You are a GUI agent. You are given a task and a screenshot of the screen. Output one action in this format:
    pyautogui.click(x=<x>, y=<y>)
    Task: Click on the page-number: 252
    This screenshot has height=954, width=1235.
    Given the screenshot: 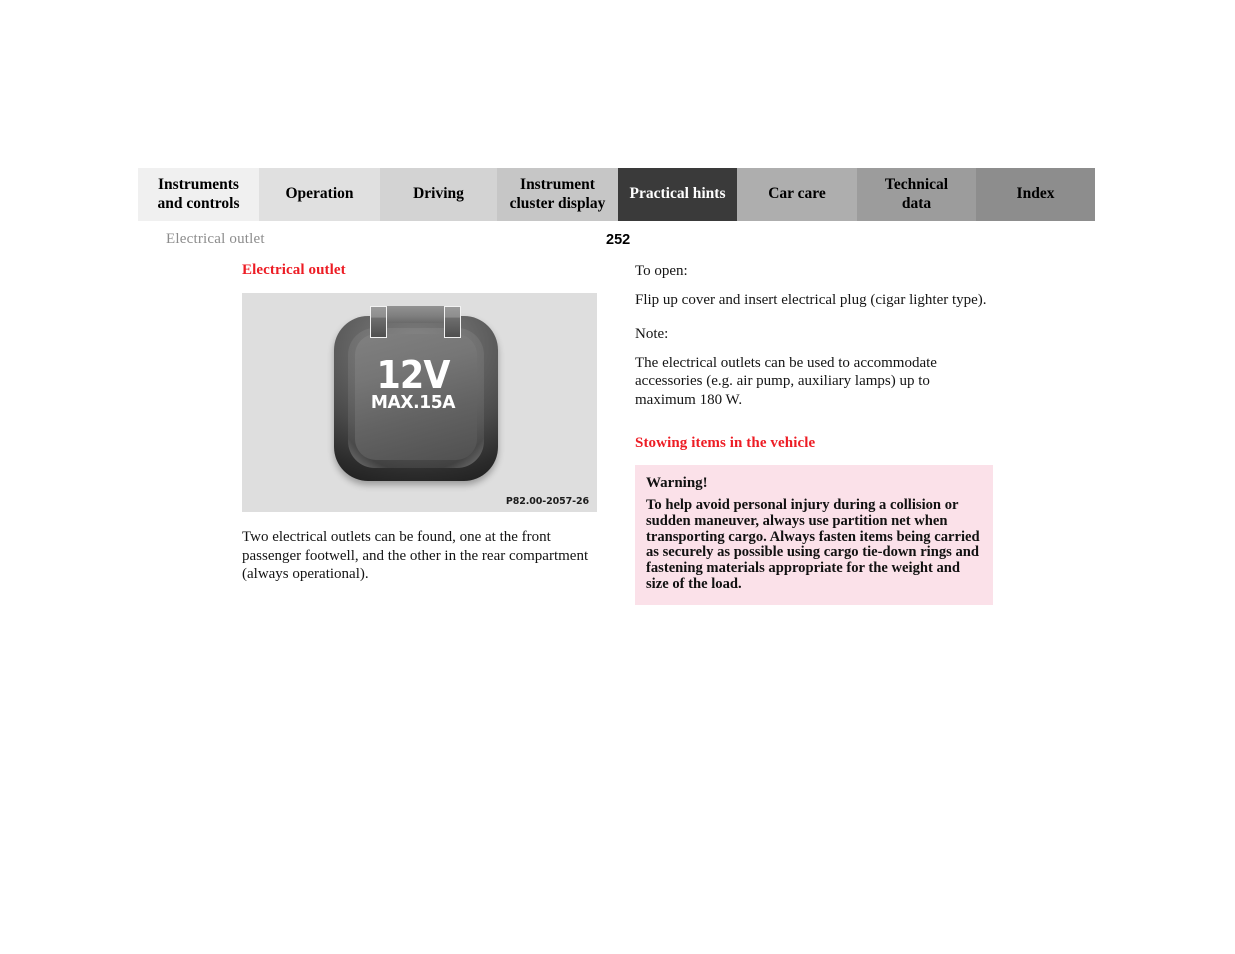 What is the action you would take?
    pyautogui.click(x=618, y=240)
    